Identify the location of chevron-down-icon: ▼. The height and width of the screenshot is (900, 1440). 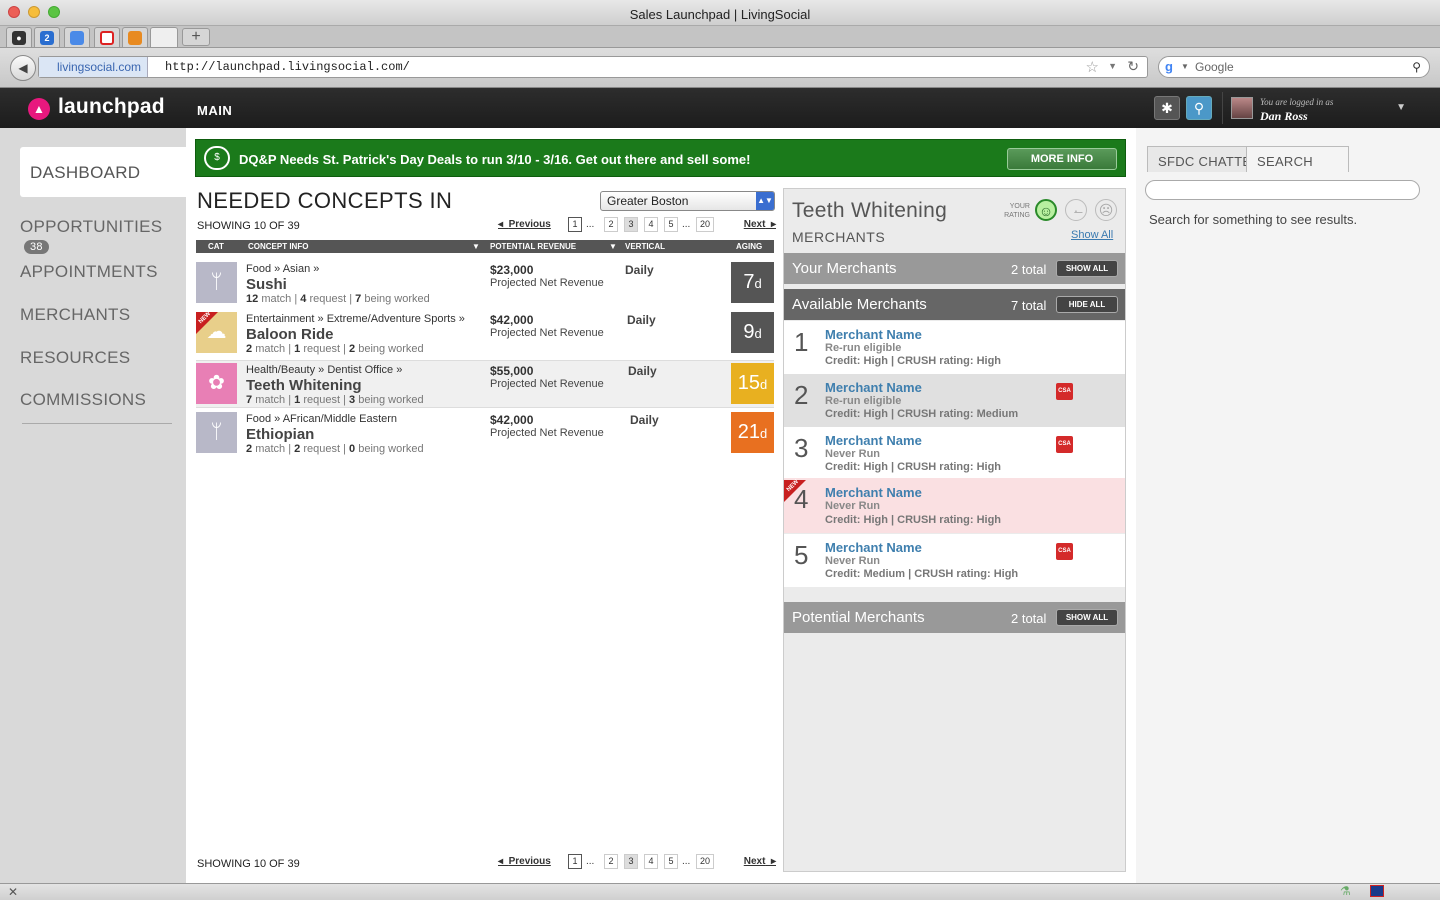
(1401, 107).